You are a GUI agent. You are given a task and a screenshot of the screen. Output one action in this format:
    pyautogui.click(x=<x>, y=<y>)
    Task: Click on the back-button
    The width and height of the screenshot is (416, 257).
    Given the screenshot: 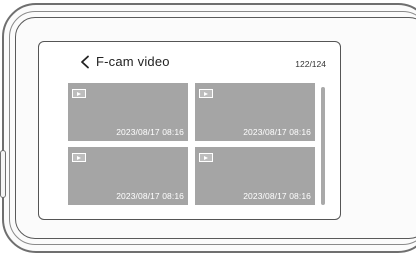 What is the action you would take?
    pyautogui.click(x=86, y=62)
    